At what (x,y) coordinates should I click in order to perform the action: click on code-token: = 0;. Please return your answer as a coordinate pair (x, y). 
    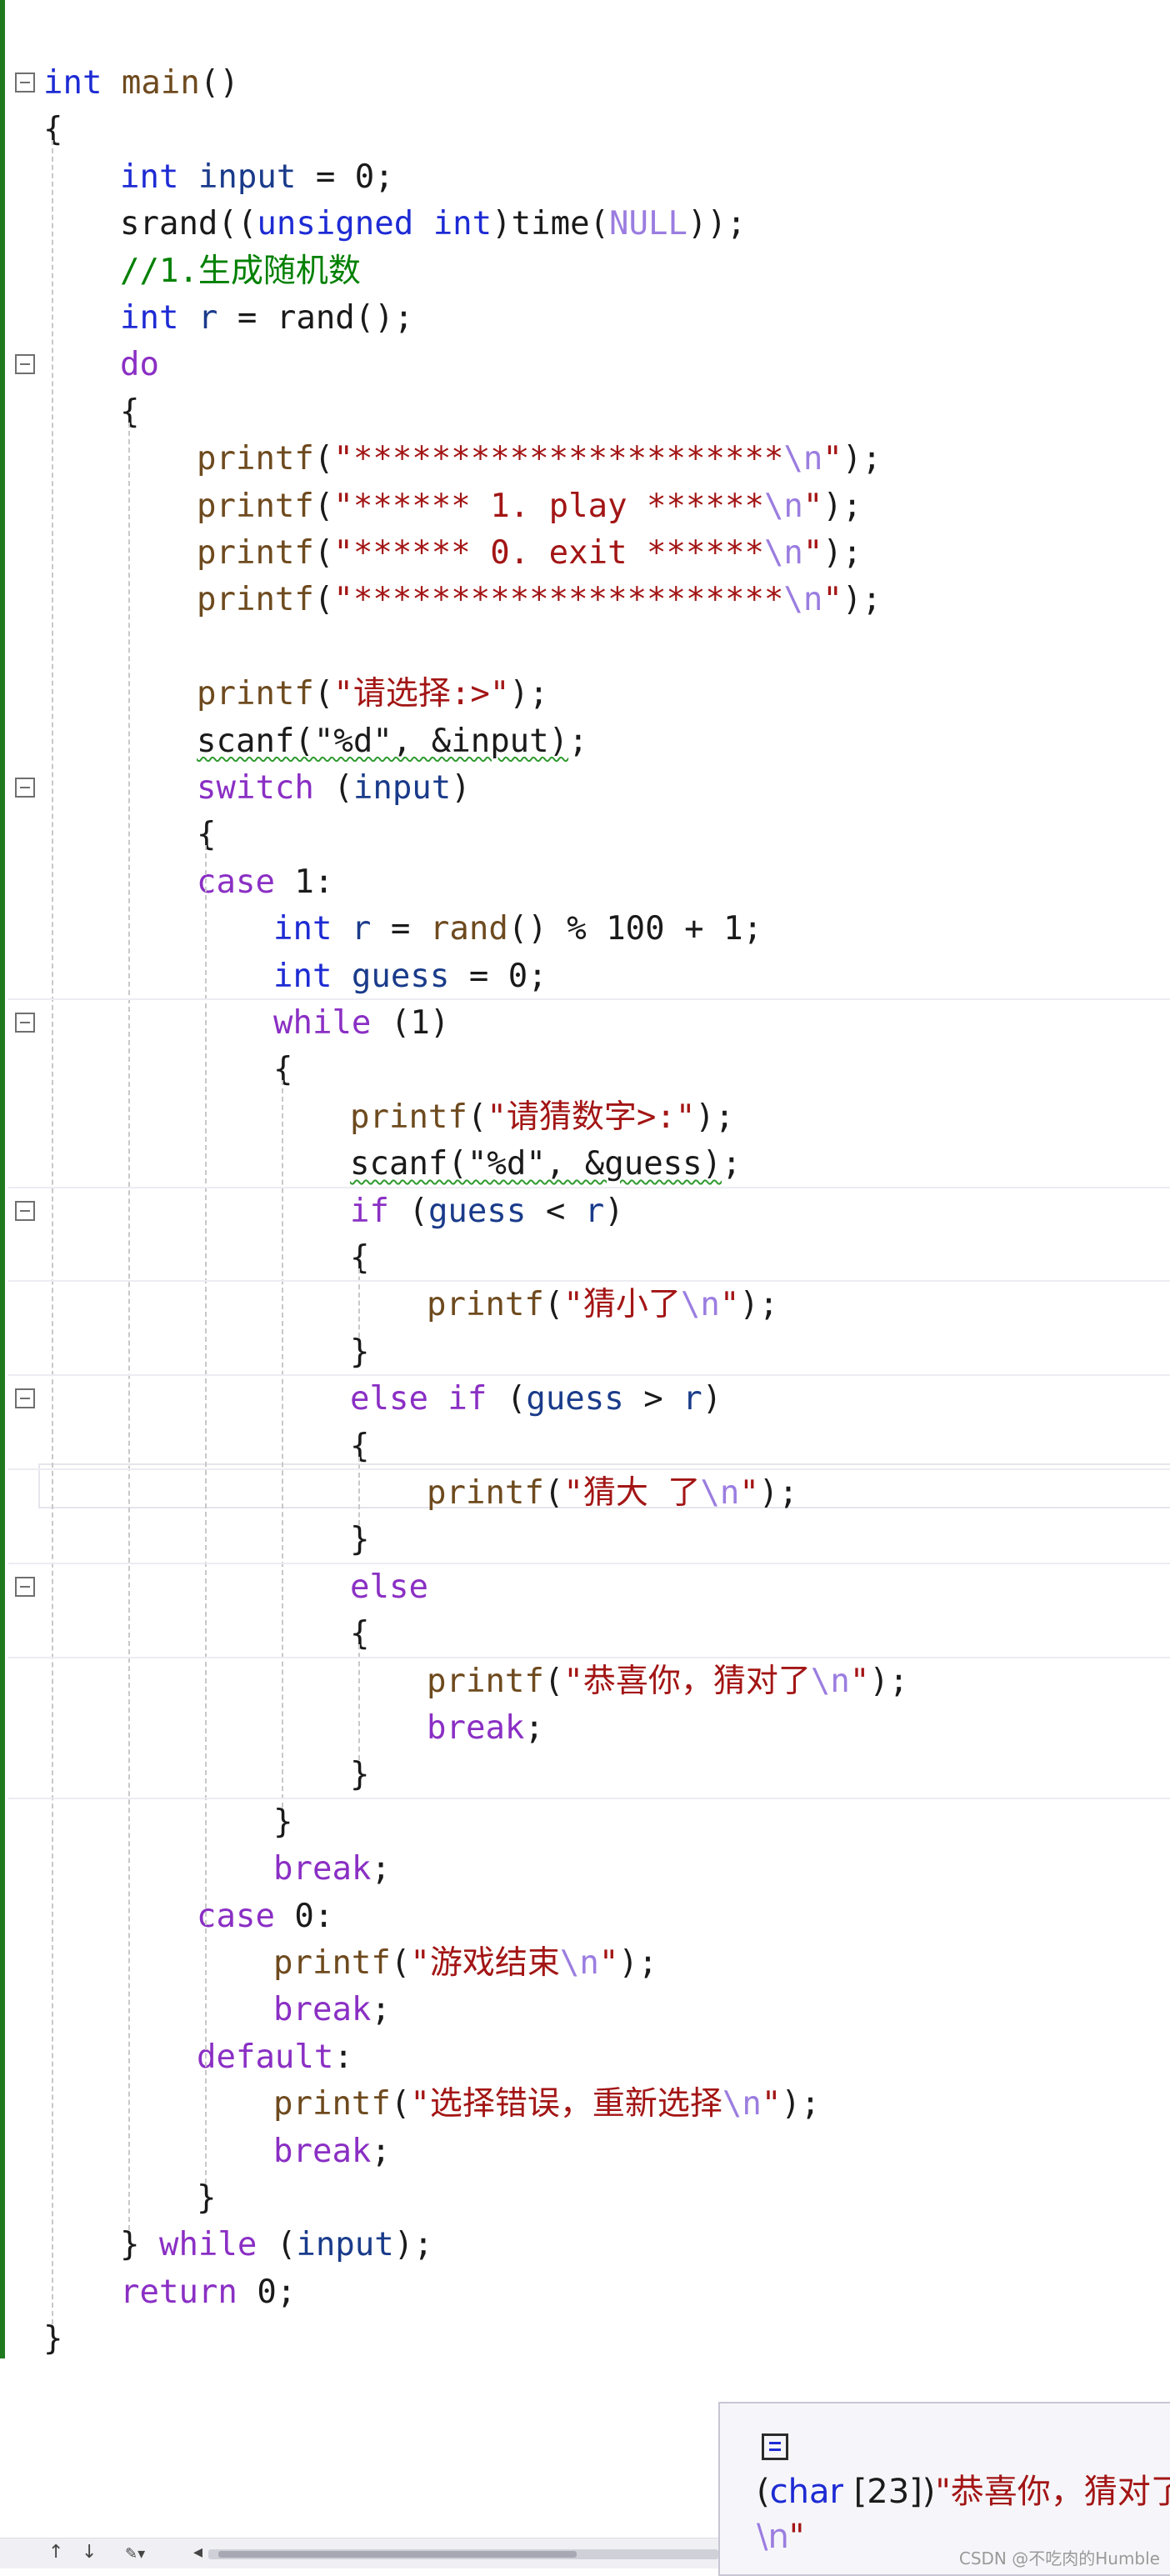
    Looking at the image, I should click on (498, 976).